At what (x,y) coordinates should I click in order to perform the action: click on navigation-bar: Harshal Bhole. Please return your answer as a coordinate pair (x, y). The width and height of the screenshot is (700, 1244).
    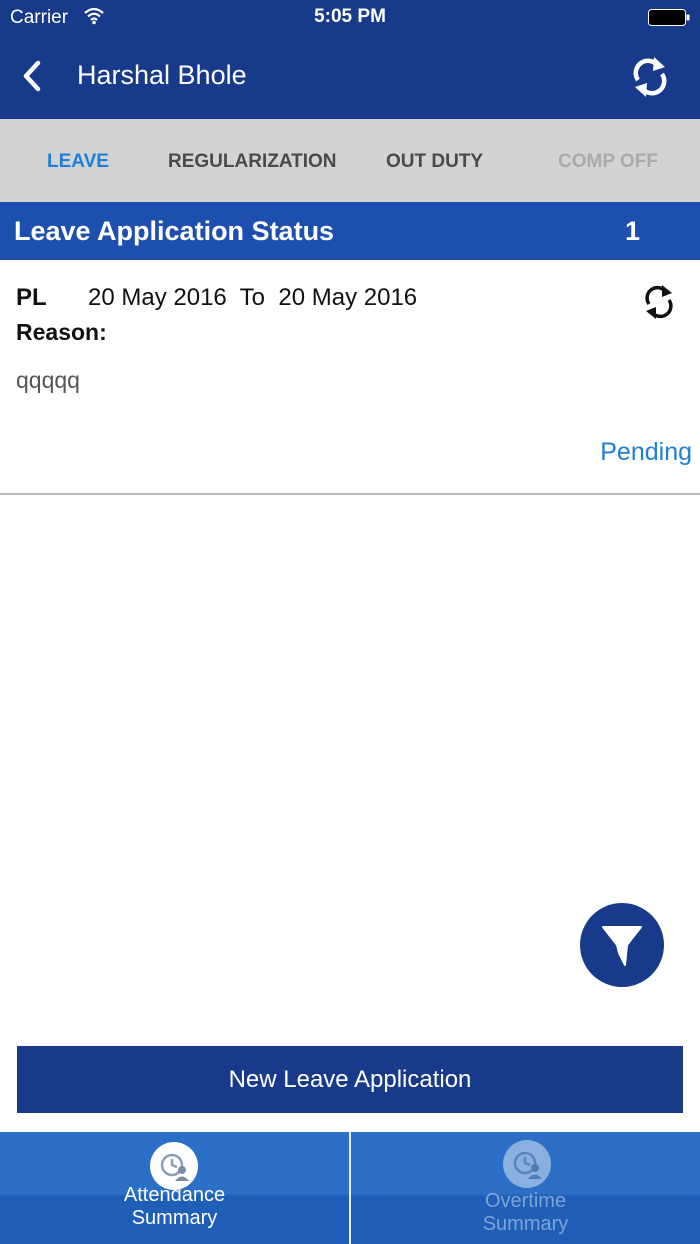
    Looking at the image, I should click on (350, 77).